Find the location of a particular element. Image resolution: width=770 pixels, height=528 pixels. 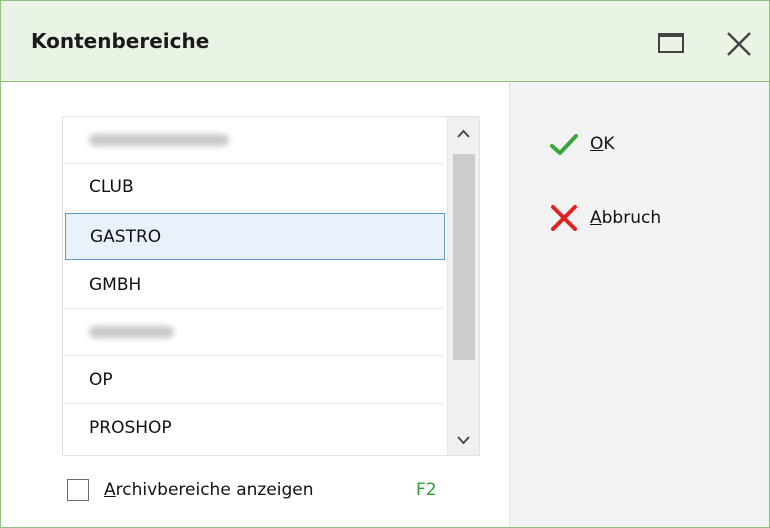

chevron-down-icon is located at coordinates (463, 440).